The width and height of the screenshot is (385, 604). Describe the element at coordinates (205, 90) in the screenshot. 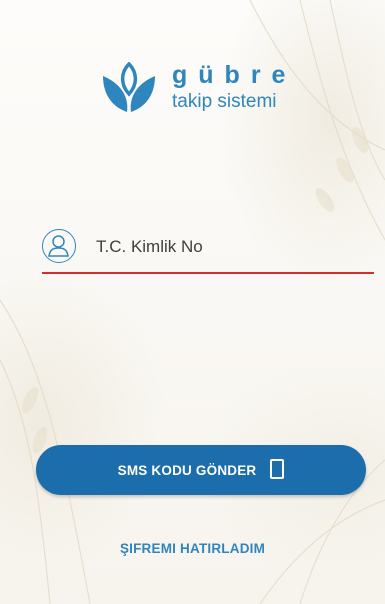

I see `app-logo: gübre takip sistemi` at that location.